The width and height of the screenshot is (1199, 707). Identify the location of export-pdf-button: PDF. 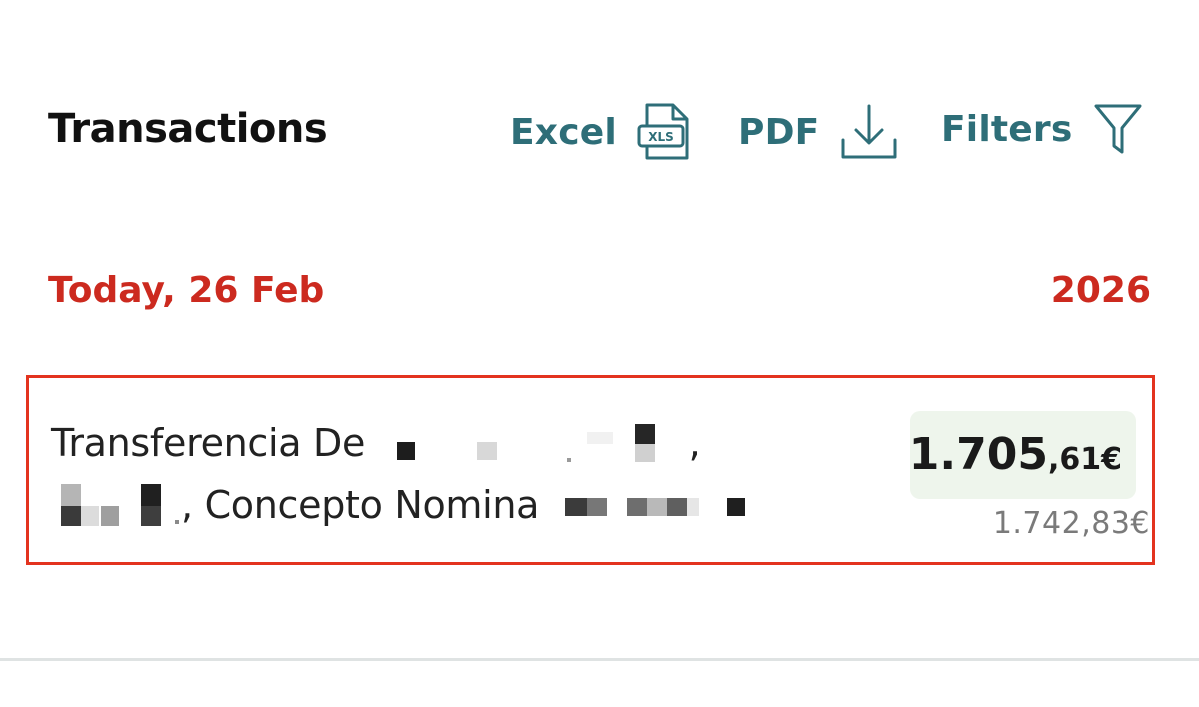
(818, 132).